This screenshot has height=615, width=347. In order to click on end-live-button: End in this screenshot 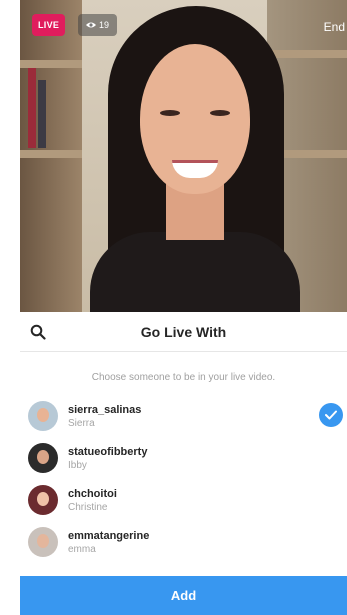, I will do `click(334, 27)`.